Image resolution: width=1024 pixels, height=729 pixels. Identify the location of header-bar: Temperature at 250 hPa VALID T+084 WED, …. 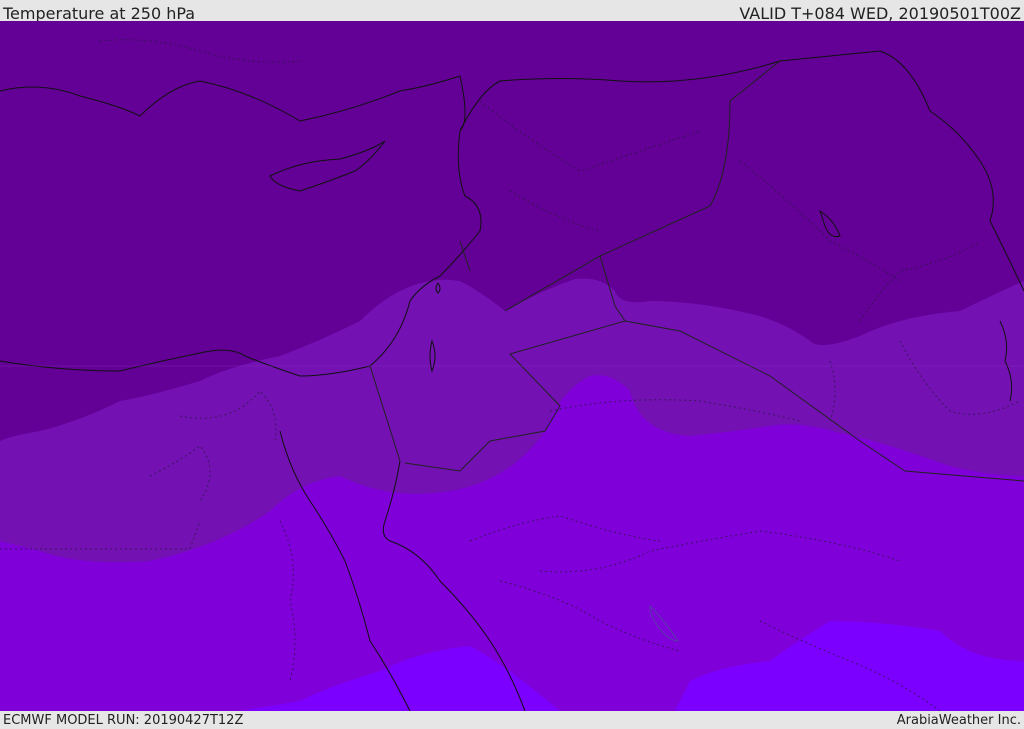
(512, 11).